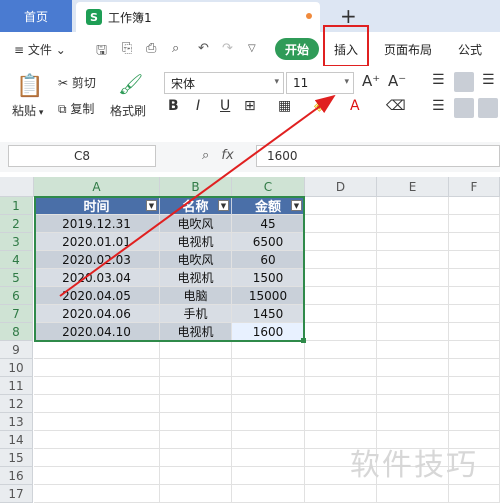 The image size is (500, 503). What do you see at coordinates (97, 242) in the screenshot?
I see `table-cell: 2020.01.01` at bounding box center [97, 242].